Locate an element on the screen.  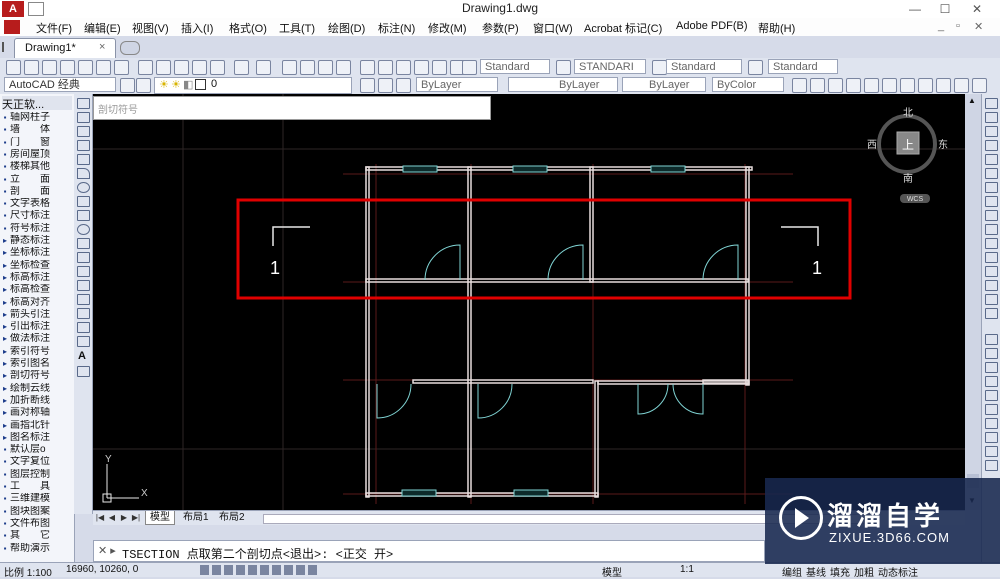
fillet-icon is located at coordinates (991, 299).